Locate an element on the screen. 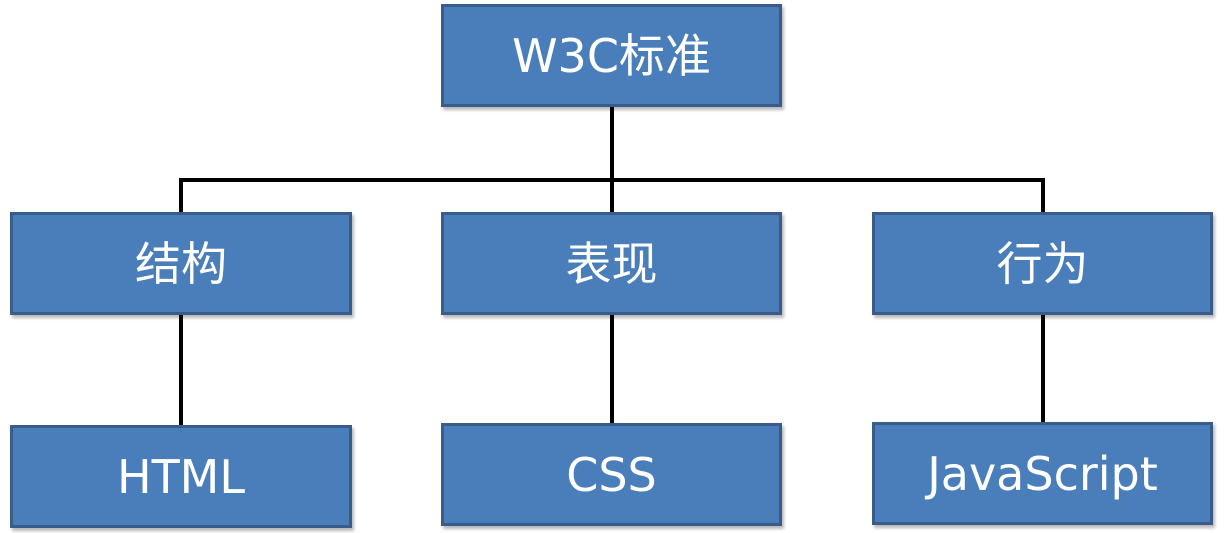 The image size is (1224, 533). node-behavior: 行为 is located at coordinates (1042, 263).